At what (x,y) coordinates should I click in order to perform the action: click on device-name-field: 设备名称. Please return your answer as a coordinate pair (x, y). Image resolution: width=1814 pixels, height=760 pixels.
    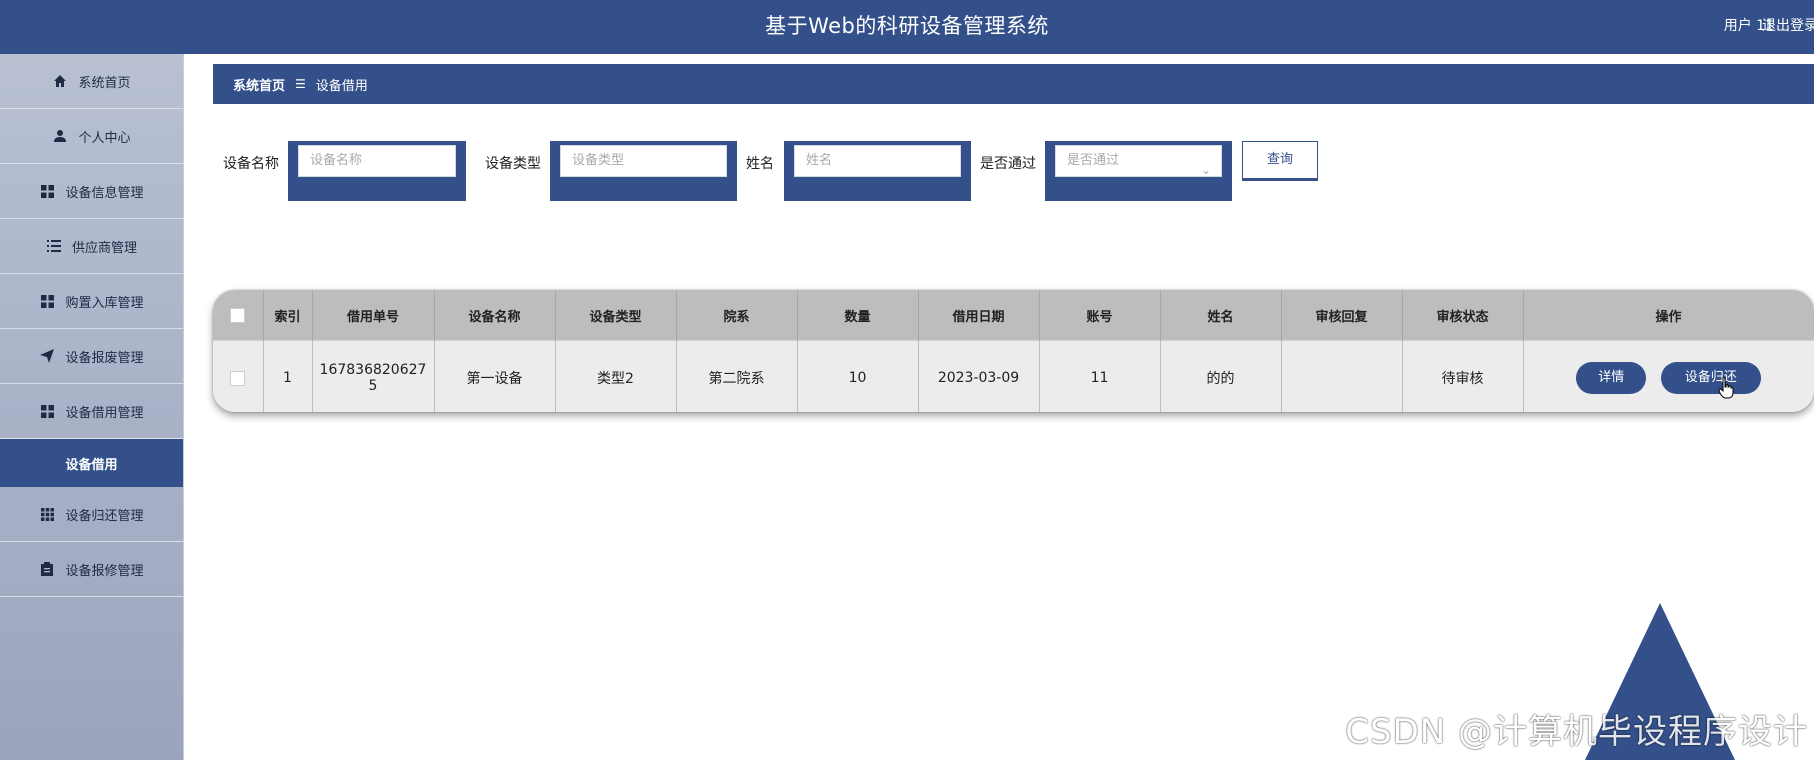
    Looking at the image, I should click on (377, 171).